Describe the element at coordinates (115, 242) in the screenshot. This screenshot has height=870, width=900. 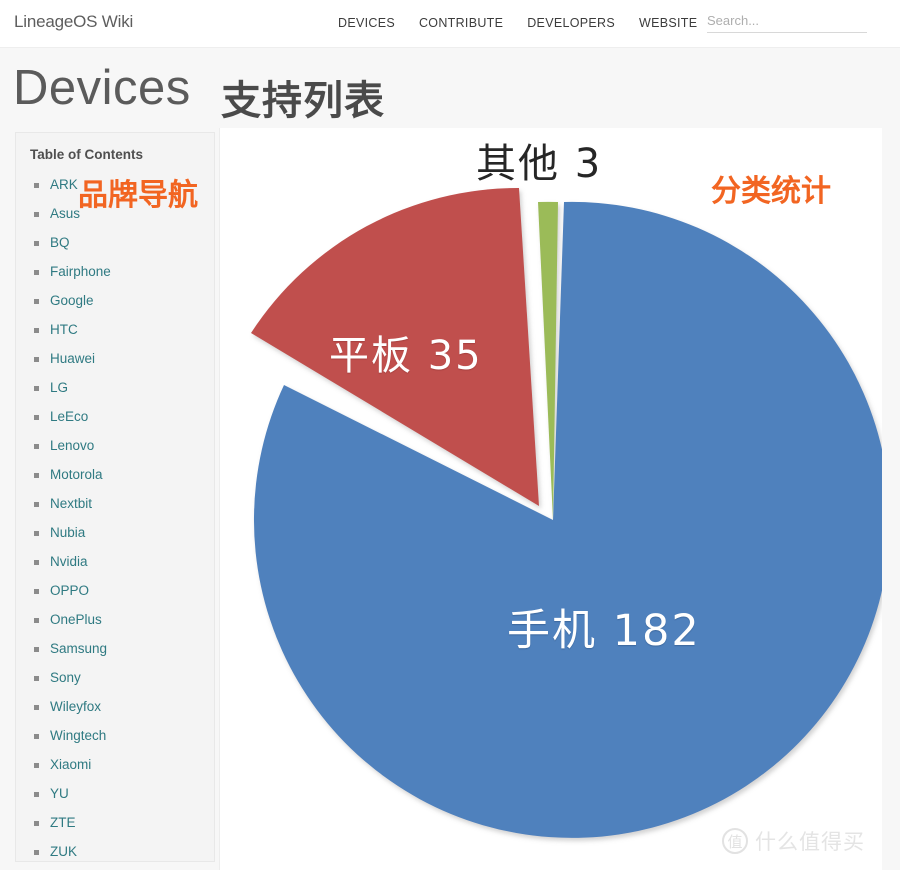
I see `sidebar-item-bq: BQ` at that location.